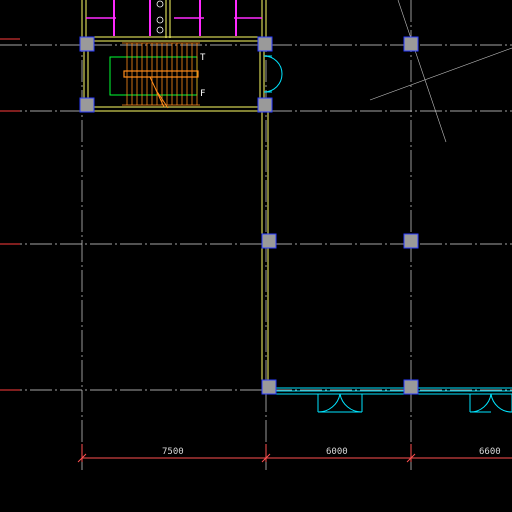 The width and height of the screenshot is (512, 512). I want to click on dimension-label-6600: 6600, so click(490, 452).